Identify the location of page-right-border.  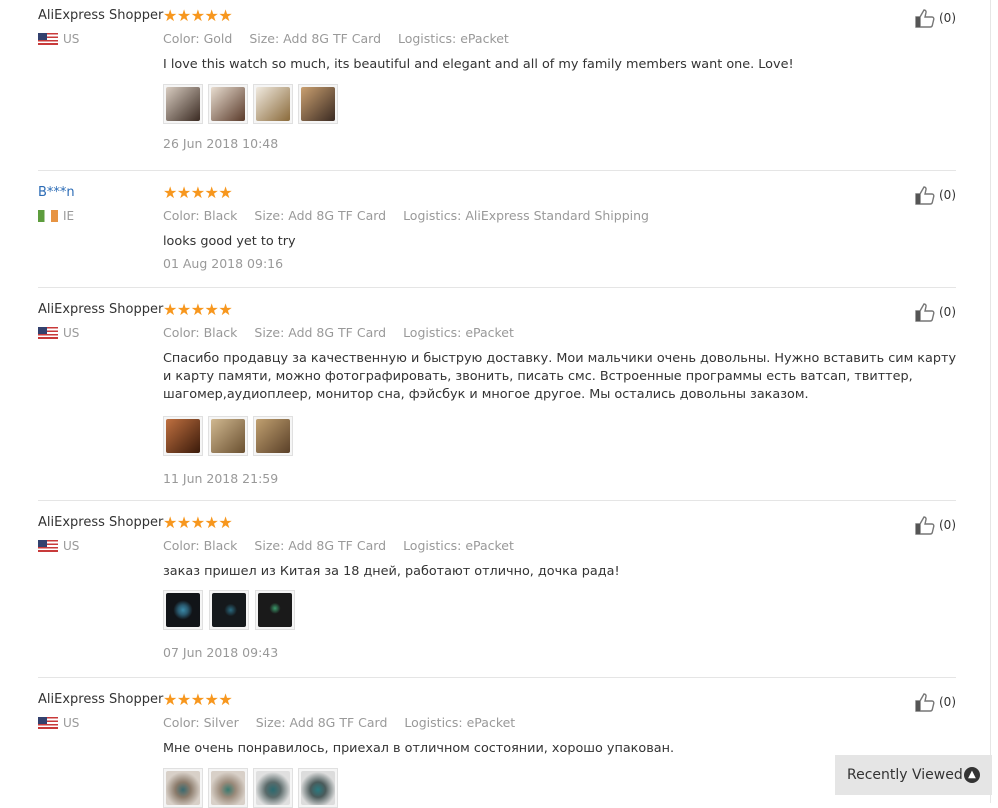
(990, 401).